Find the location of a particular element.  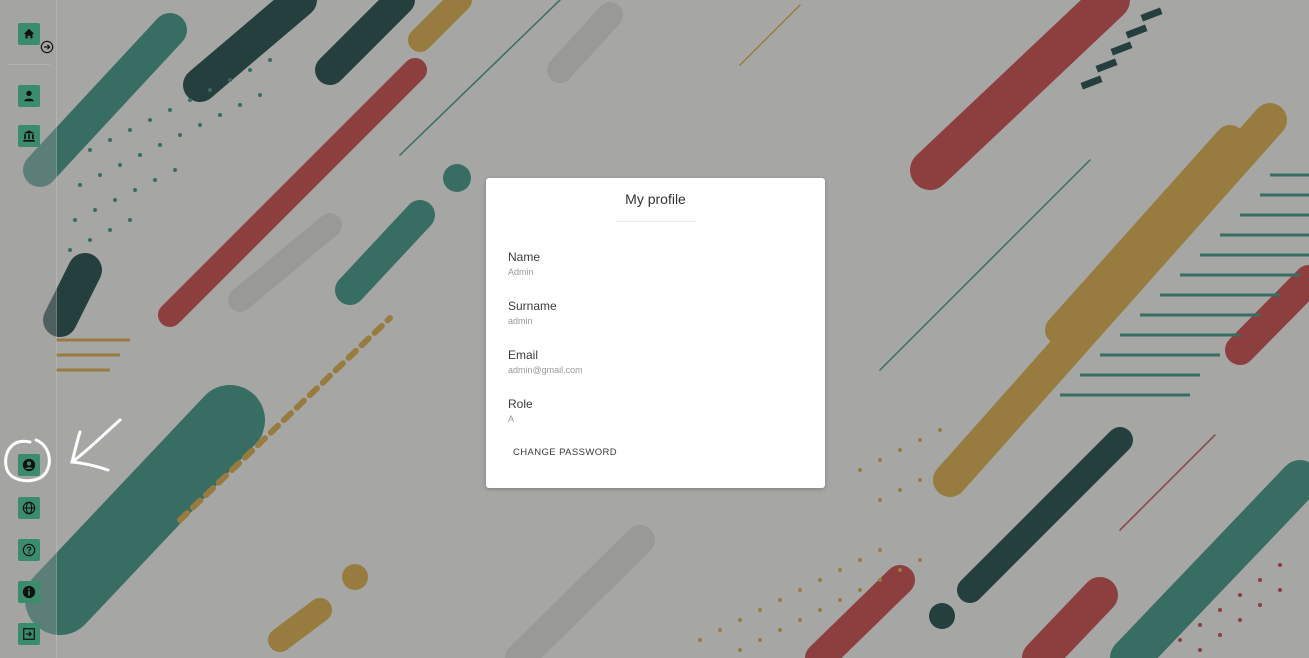

field-value: admin@gmail.com is located at coordinates (545, 370).